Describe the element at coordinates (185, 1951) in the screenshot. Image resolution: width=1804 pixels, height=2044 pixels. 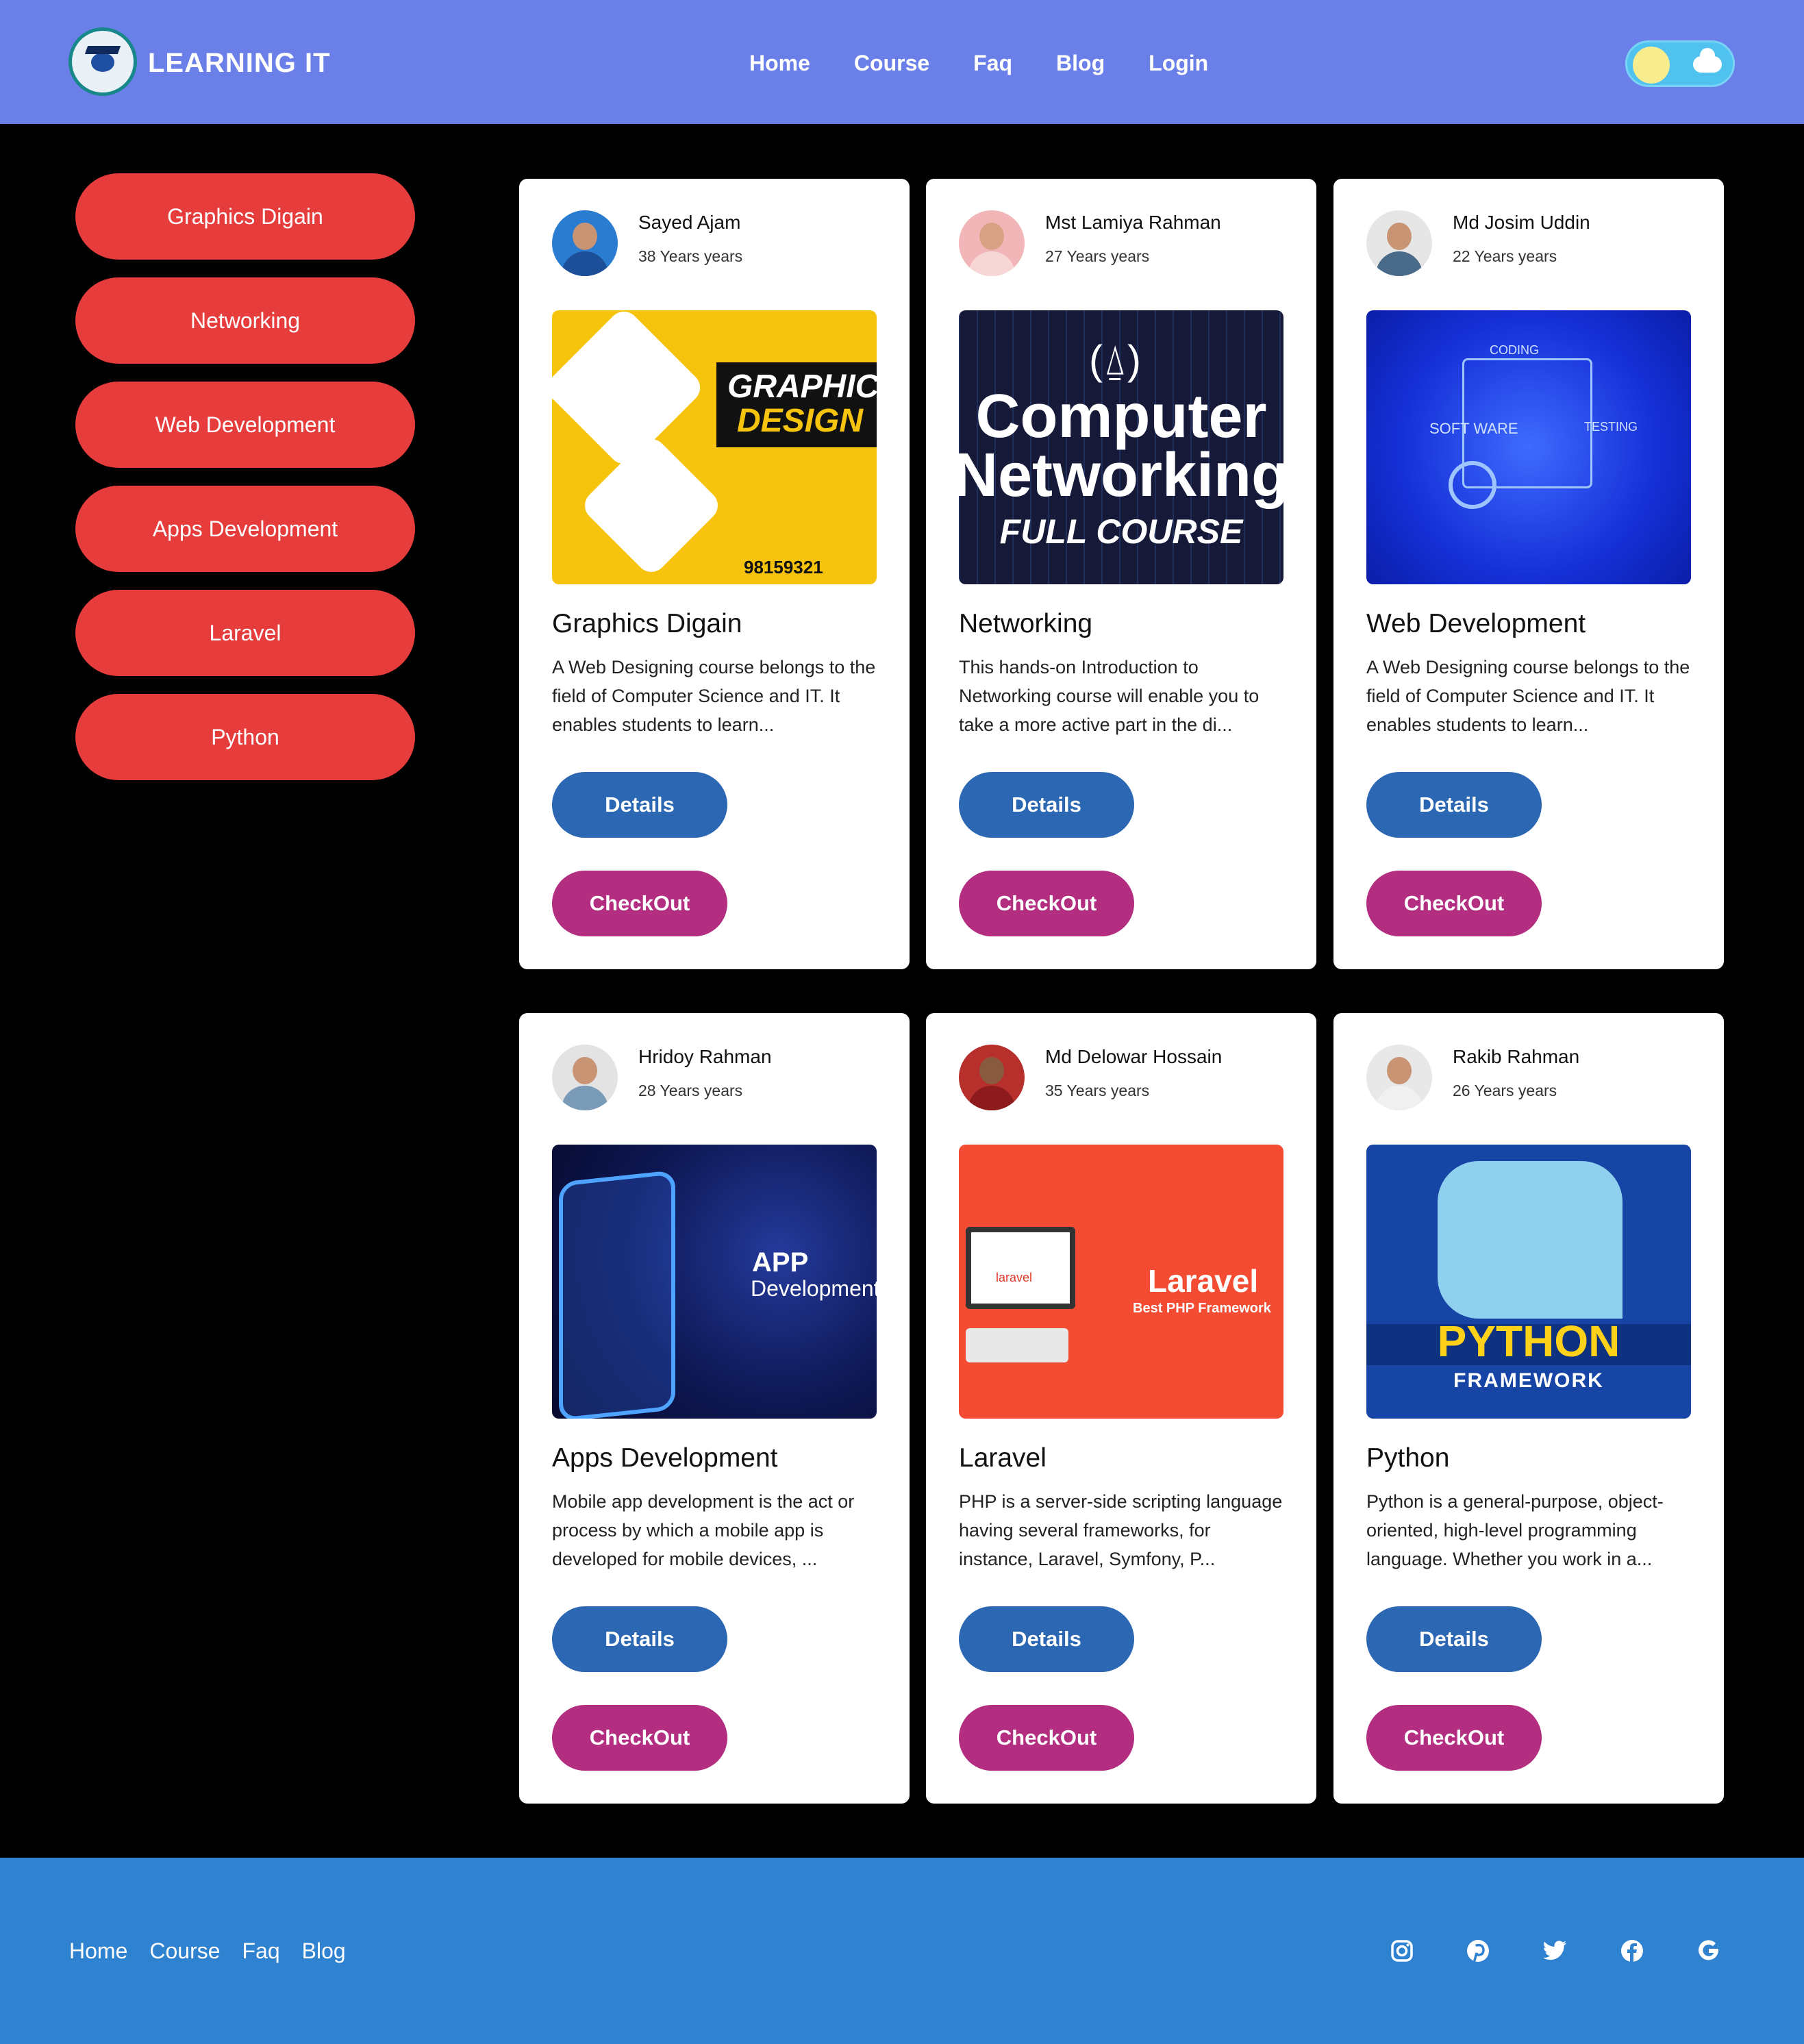
I see `footer-course: Course` at that location.